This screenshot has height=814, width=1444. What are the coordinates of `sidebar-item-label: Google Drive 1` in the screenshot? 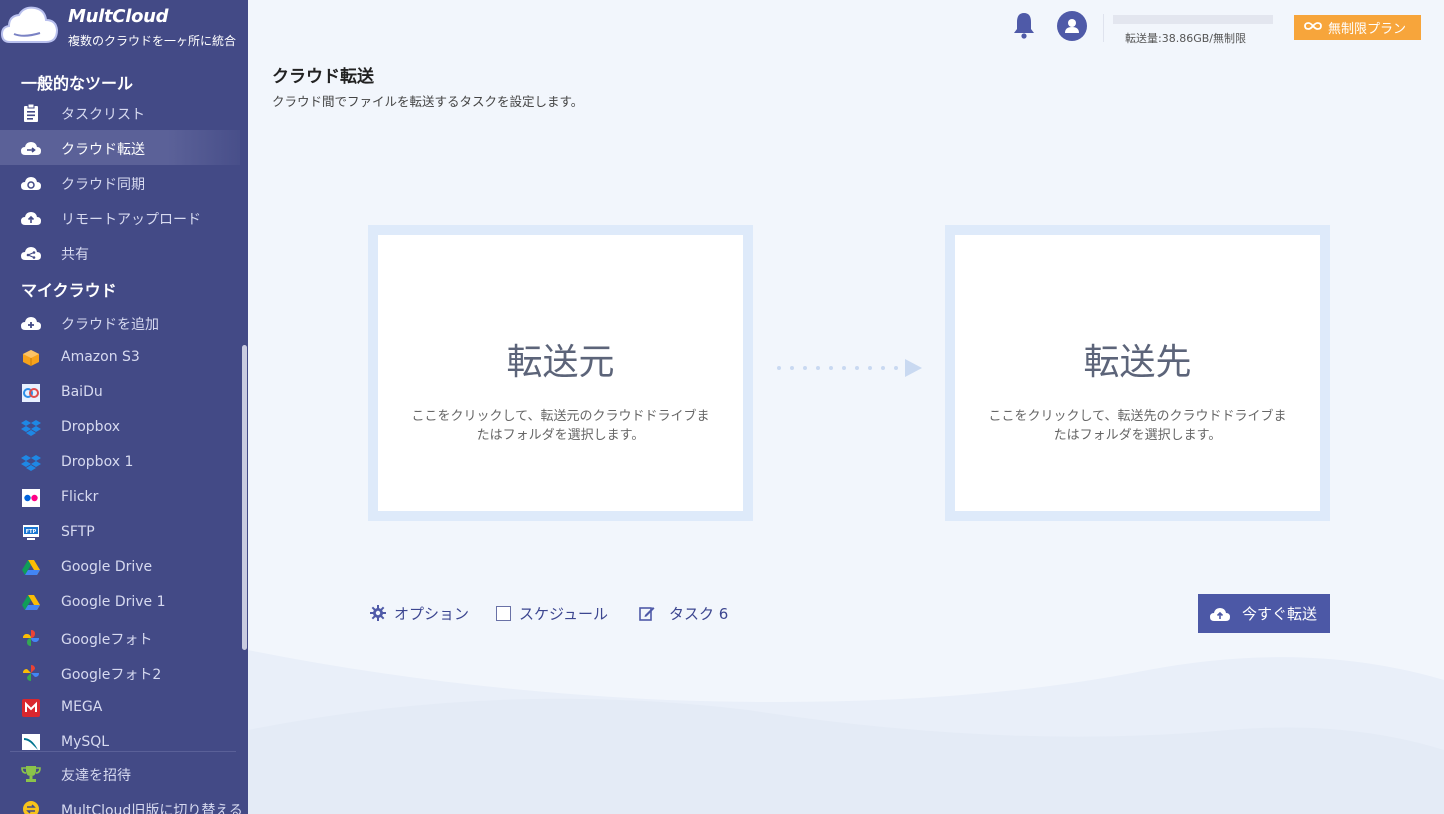 It's located at (113, 602).